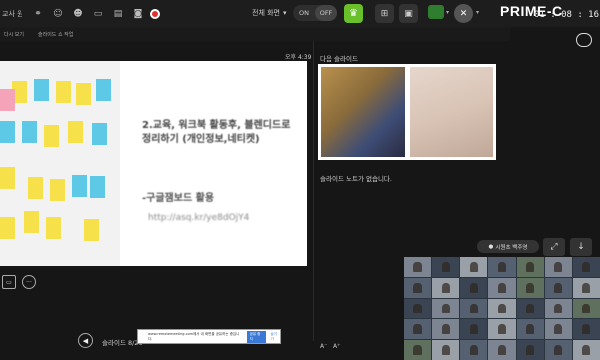  Describe the element at coordinates (138, 14) in the screenshot. I see `camera-icon: ◙` at that location.